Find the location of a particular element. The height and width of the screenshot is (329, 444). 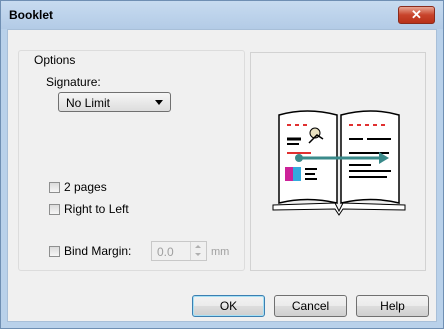

close-icon: ✕ is located at coordinates (416, 14).